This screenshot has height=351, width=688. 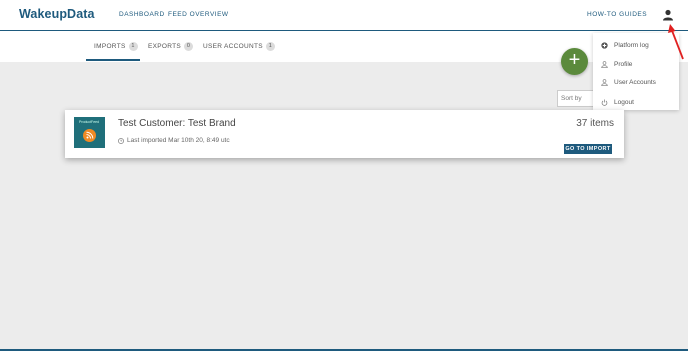 What do you see at coordinates (113, 60) in the screenshot?
I see `active-tab-indicator` at bounding box center [113, 60].